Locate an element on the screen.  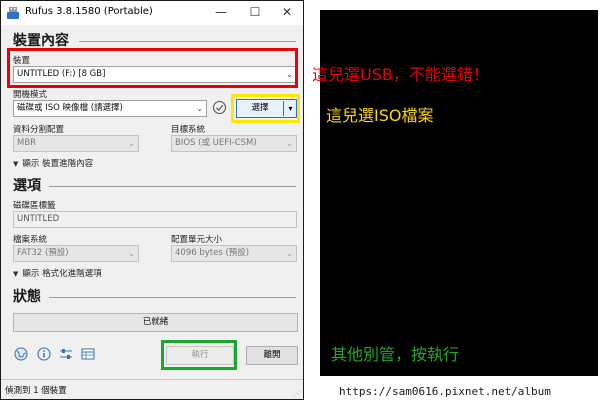
watermark-url: https://sam0616.pixnet.net/album is located at coordinates (445, 391).